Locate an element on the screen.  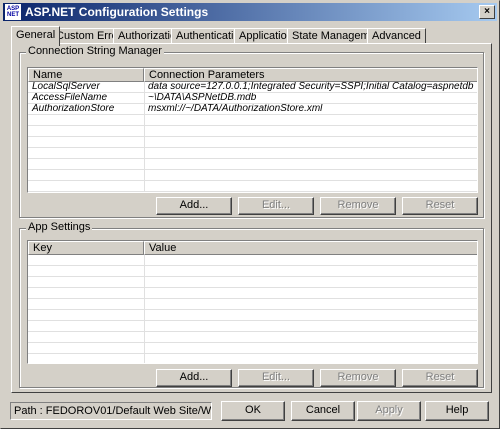
apply-button: Apply is located at coordinates (389, 411).